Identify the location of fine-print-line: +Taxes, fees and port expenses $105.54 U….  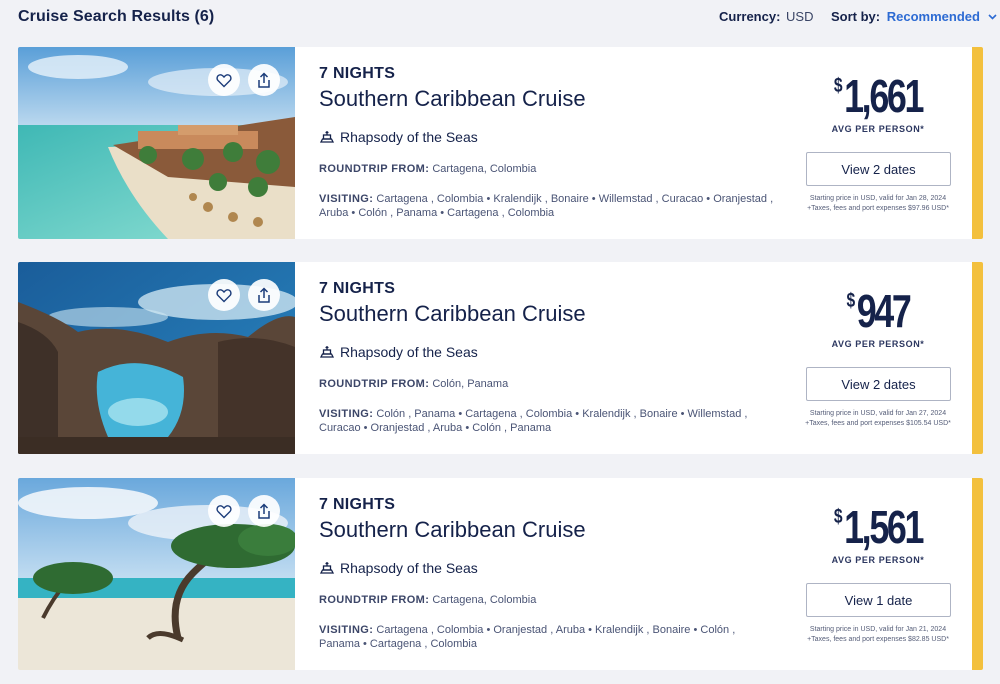
(878, 423).